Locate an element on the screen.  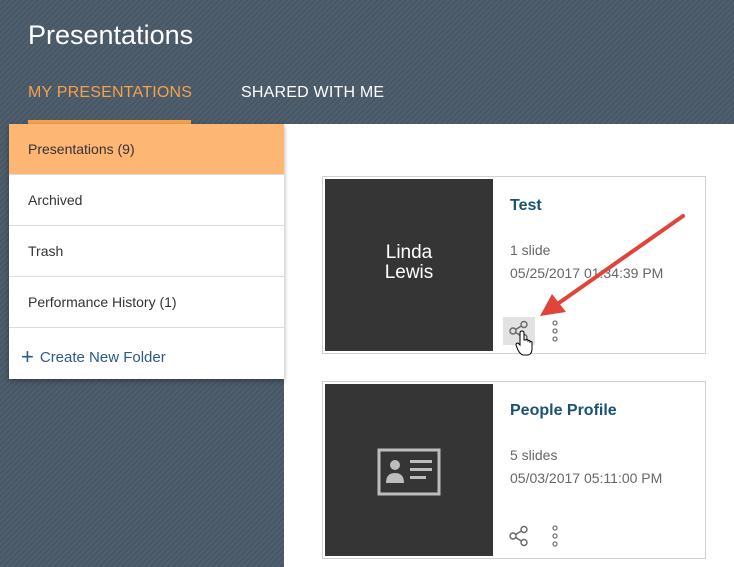
presentation-thumbnail is located at coordinates (409, 470).